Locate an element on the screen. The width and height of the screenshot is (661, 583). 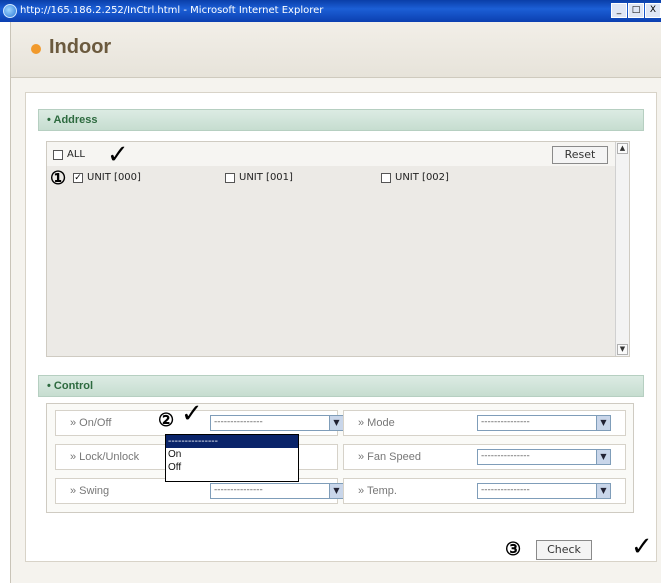
unit-001-row: UNIT [001] is located at coordinates (259, 177).